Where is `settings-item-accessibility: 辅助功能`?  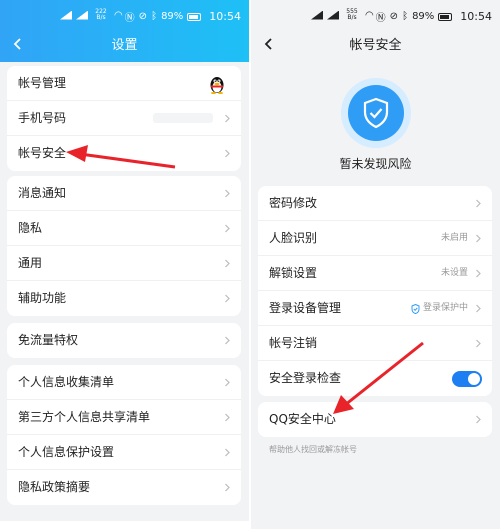
settings-item-accessibility: 辅助功能 is located at coordinates (124, 298).